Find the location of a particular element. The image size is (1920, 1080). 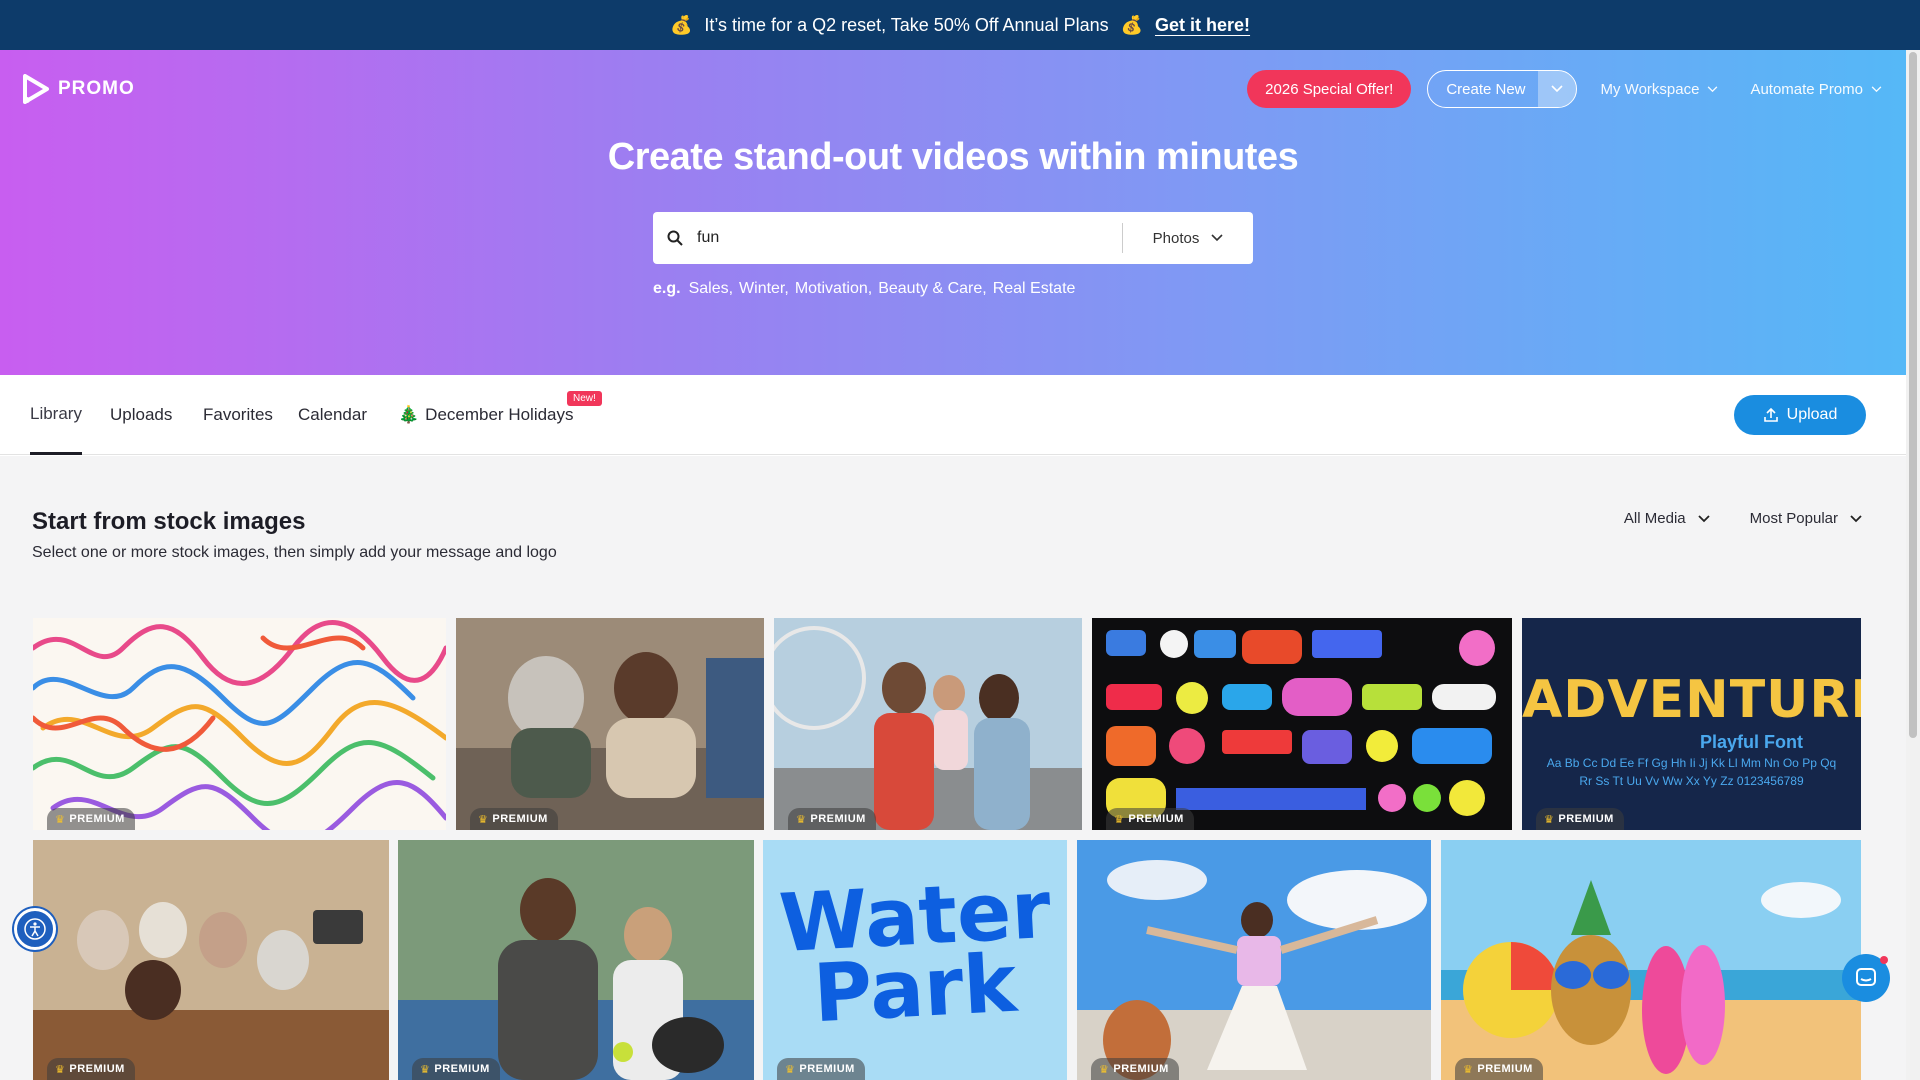

media-filter-dropdown: All Media is located at coordinates (1667, 518).